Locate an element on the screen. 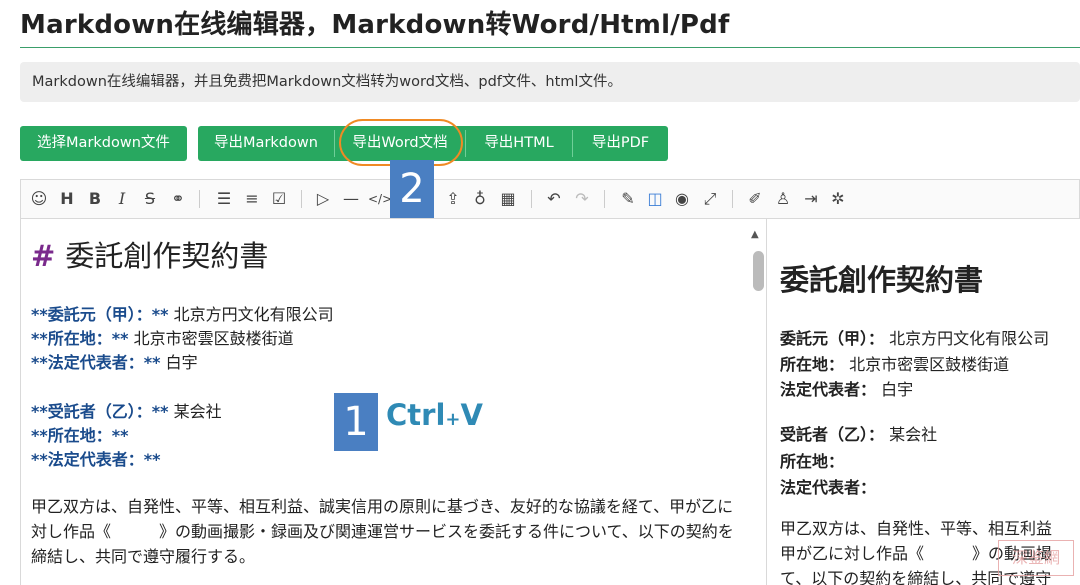 The width and height of the screenshot is (1080, 585). table-icon: ▦ is located at coordinates (508, 199).